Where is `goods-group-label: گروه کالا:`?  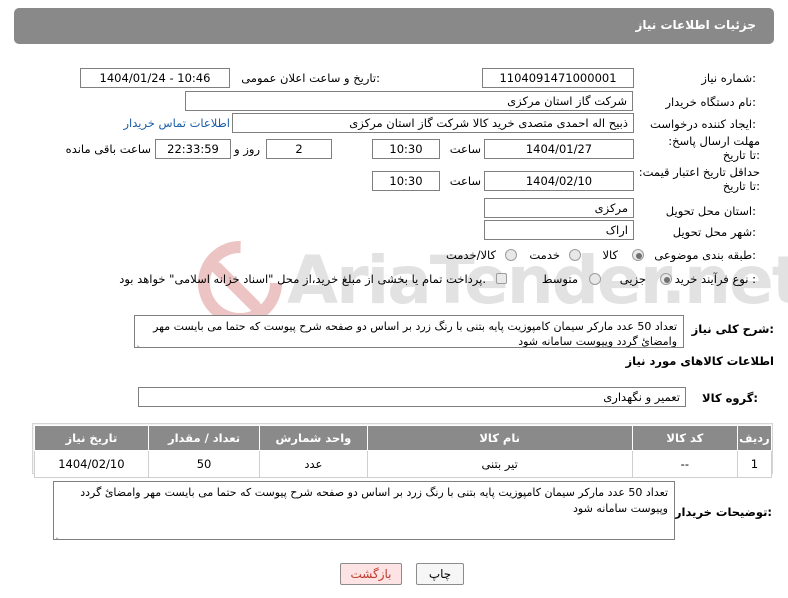 goods-group-label: گروه کالا: is located at coordinates (730, 398).